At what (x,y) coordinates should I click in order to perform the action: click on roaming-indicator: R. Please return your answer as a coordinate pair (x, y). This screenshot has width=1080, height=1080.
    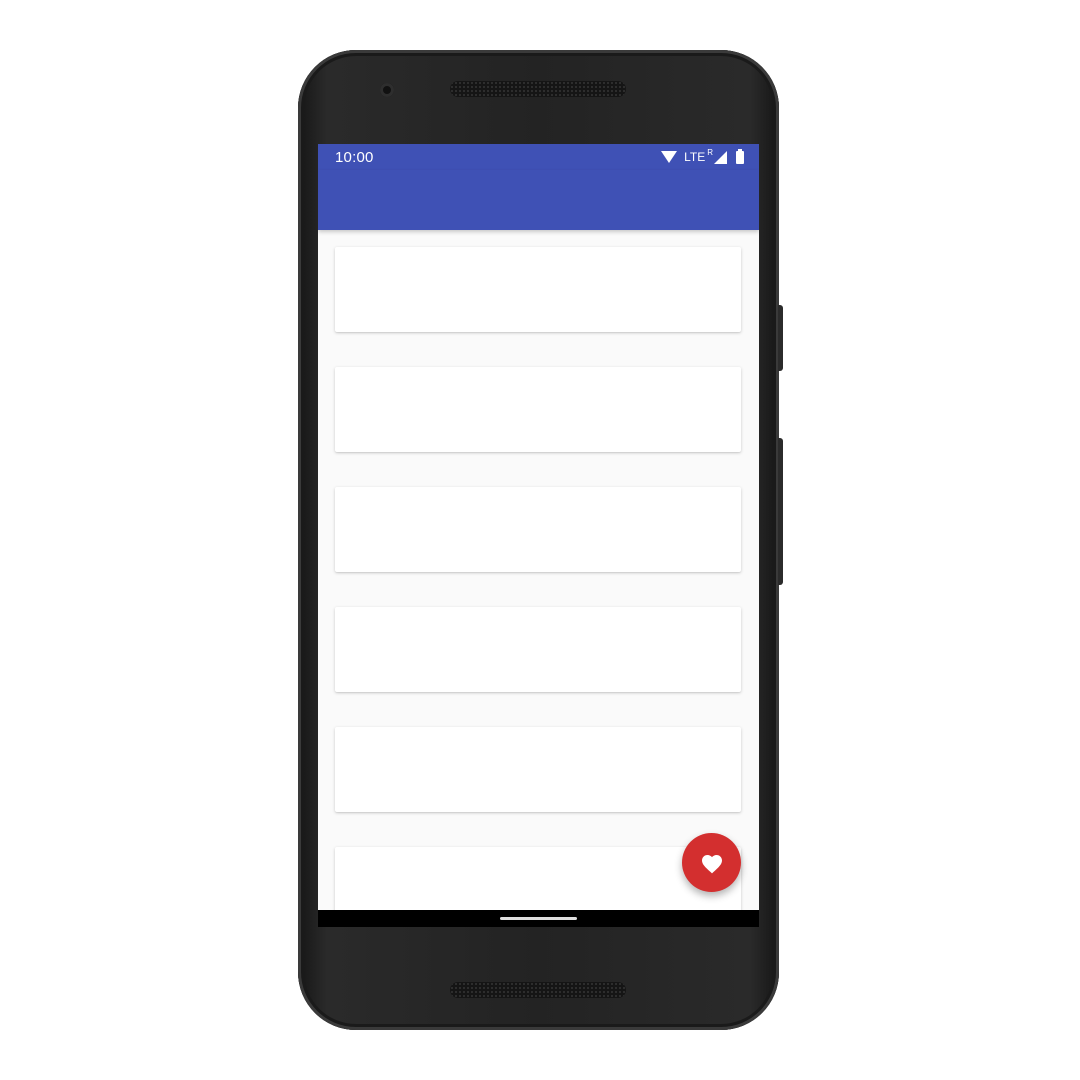
    Looking at the image, I should click on (710, 152).